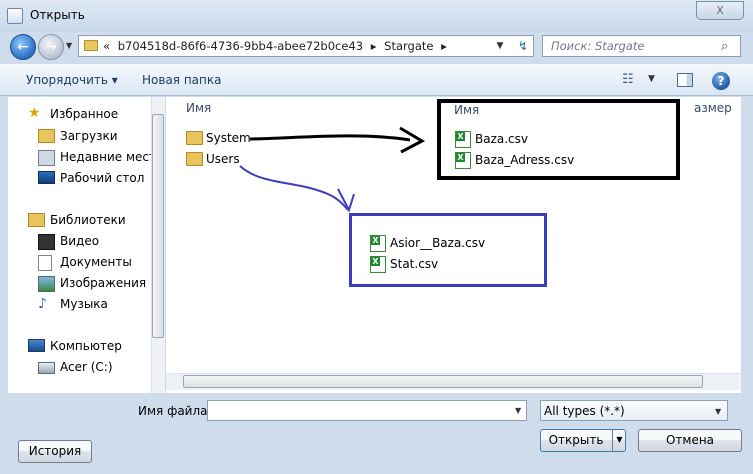  What do you see at coordinates (584, 411) in the screenshot?
I see `file-type-value: All types (*.*)` at bounding box center [584, 411].